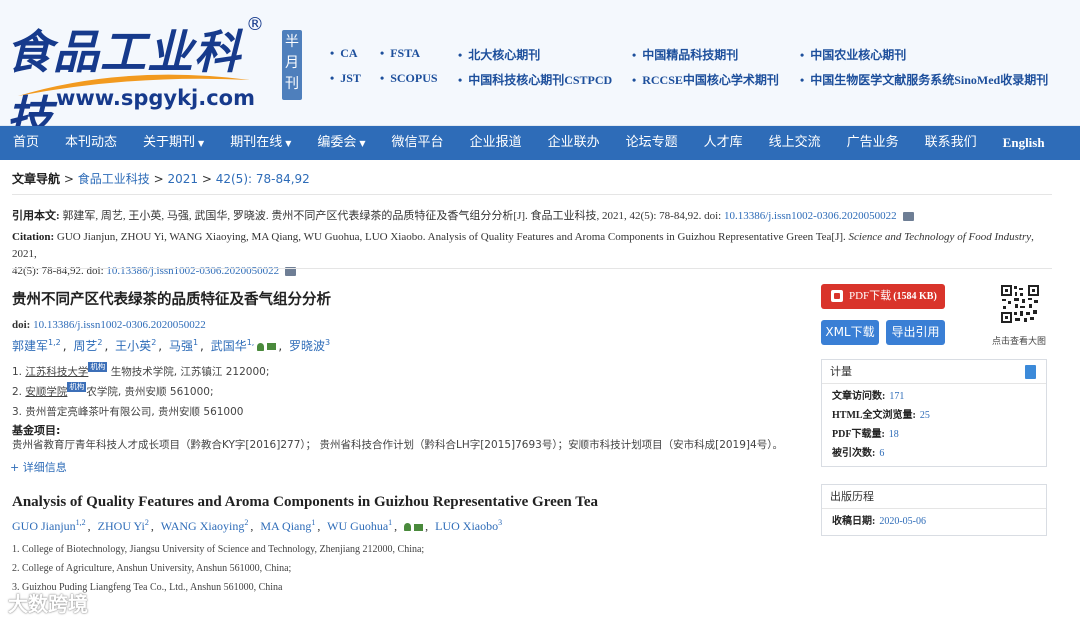 Image resolution: width=1080 pixels, height=621 pixels. Describe the element at coordinates (46, 392) in the screenshot. I see `aff-institution-link: 安顺学院` at that location.